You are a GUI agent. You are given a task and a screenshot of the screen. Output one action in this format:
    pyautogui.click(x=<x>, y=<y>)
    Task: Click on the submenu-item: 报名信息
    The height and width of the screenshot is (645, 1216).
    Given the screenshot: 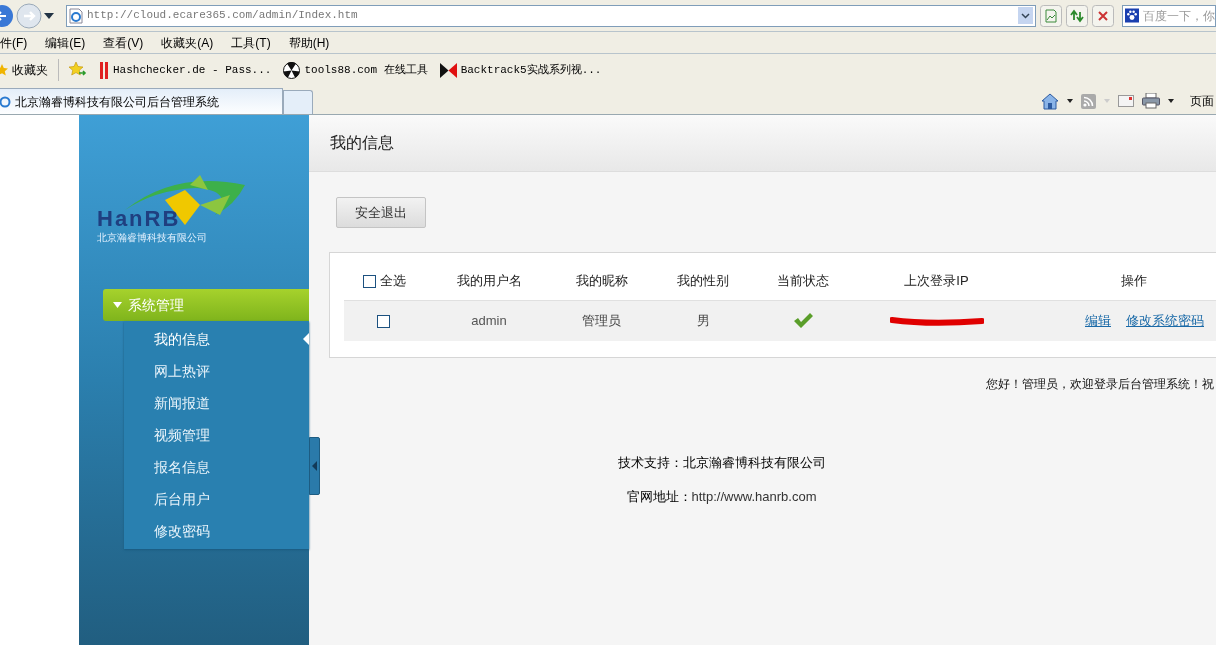 What is the action you would take?
    pyautogui.click(x=216, y=467)
    